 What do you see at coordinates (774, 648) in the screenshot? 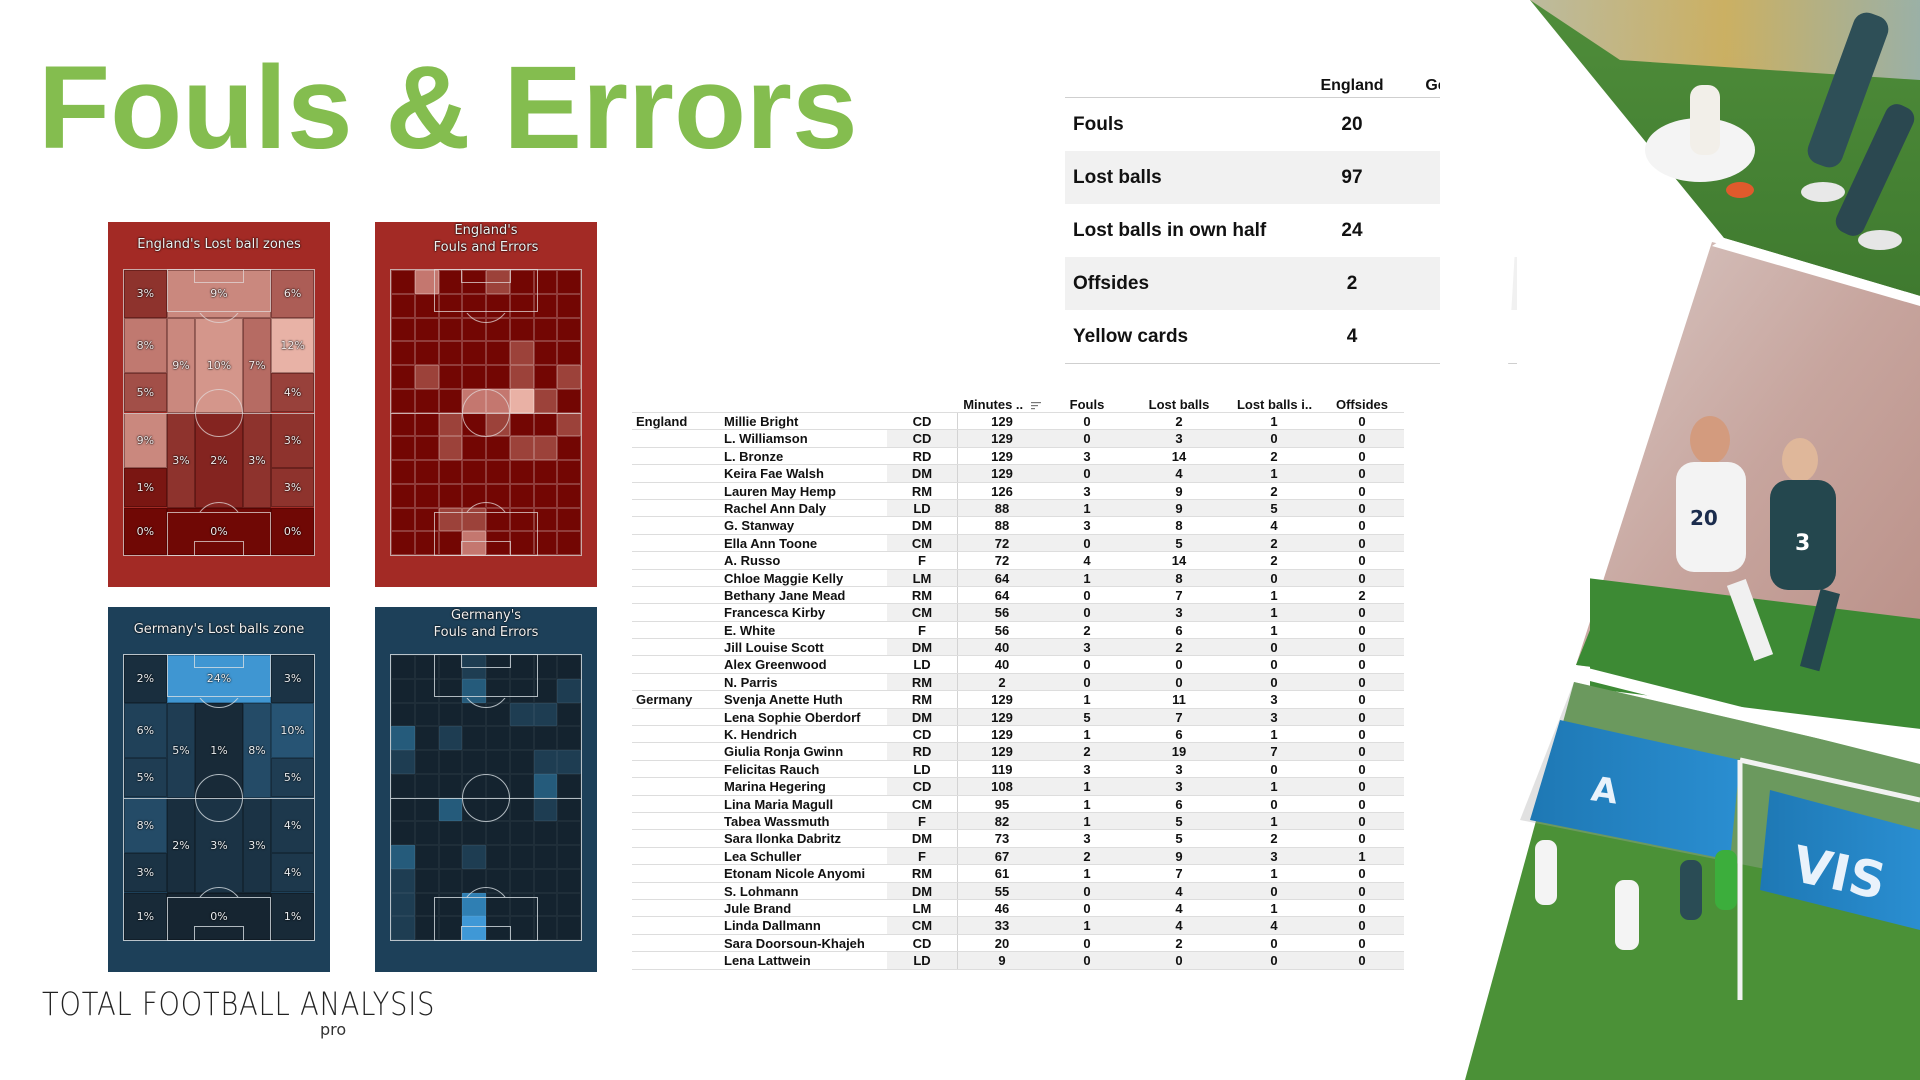
I see `player-name: Jill Louise Scott` at bounding box center [774, 648].